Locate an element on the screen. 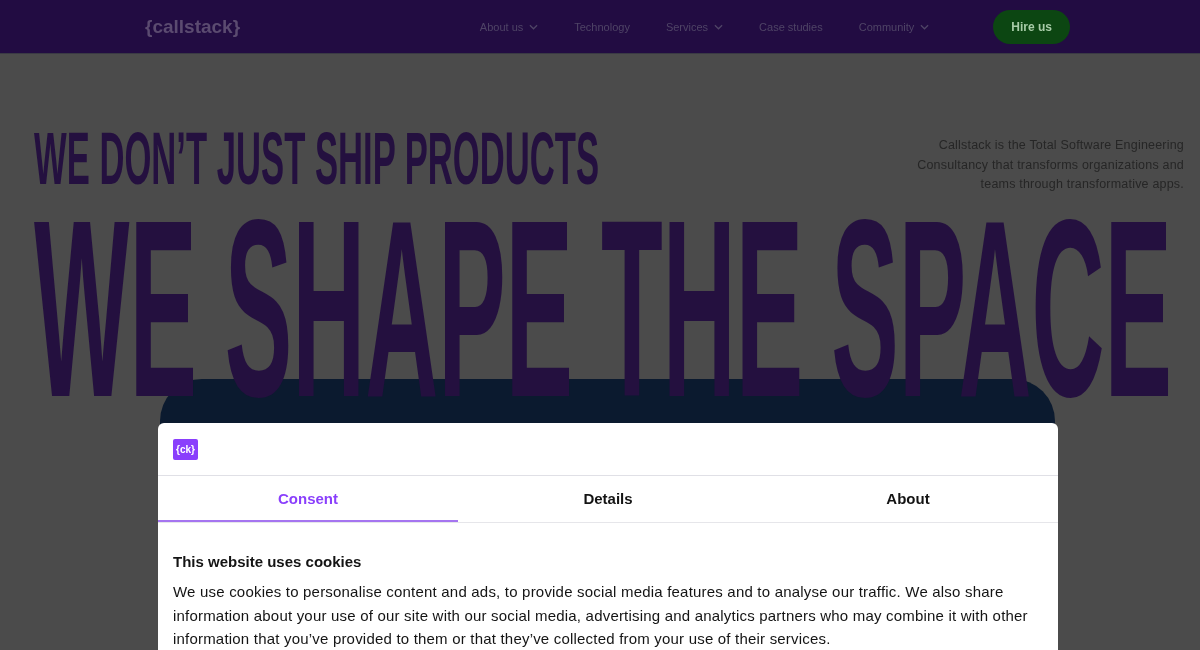 The width and height of the screenshot is (1200, 650). dialog-title: This website uses cookies is located at coordinates (268, 561).